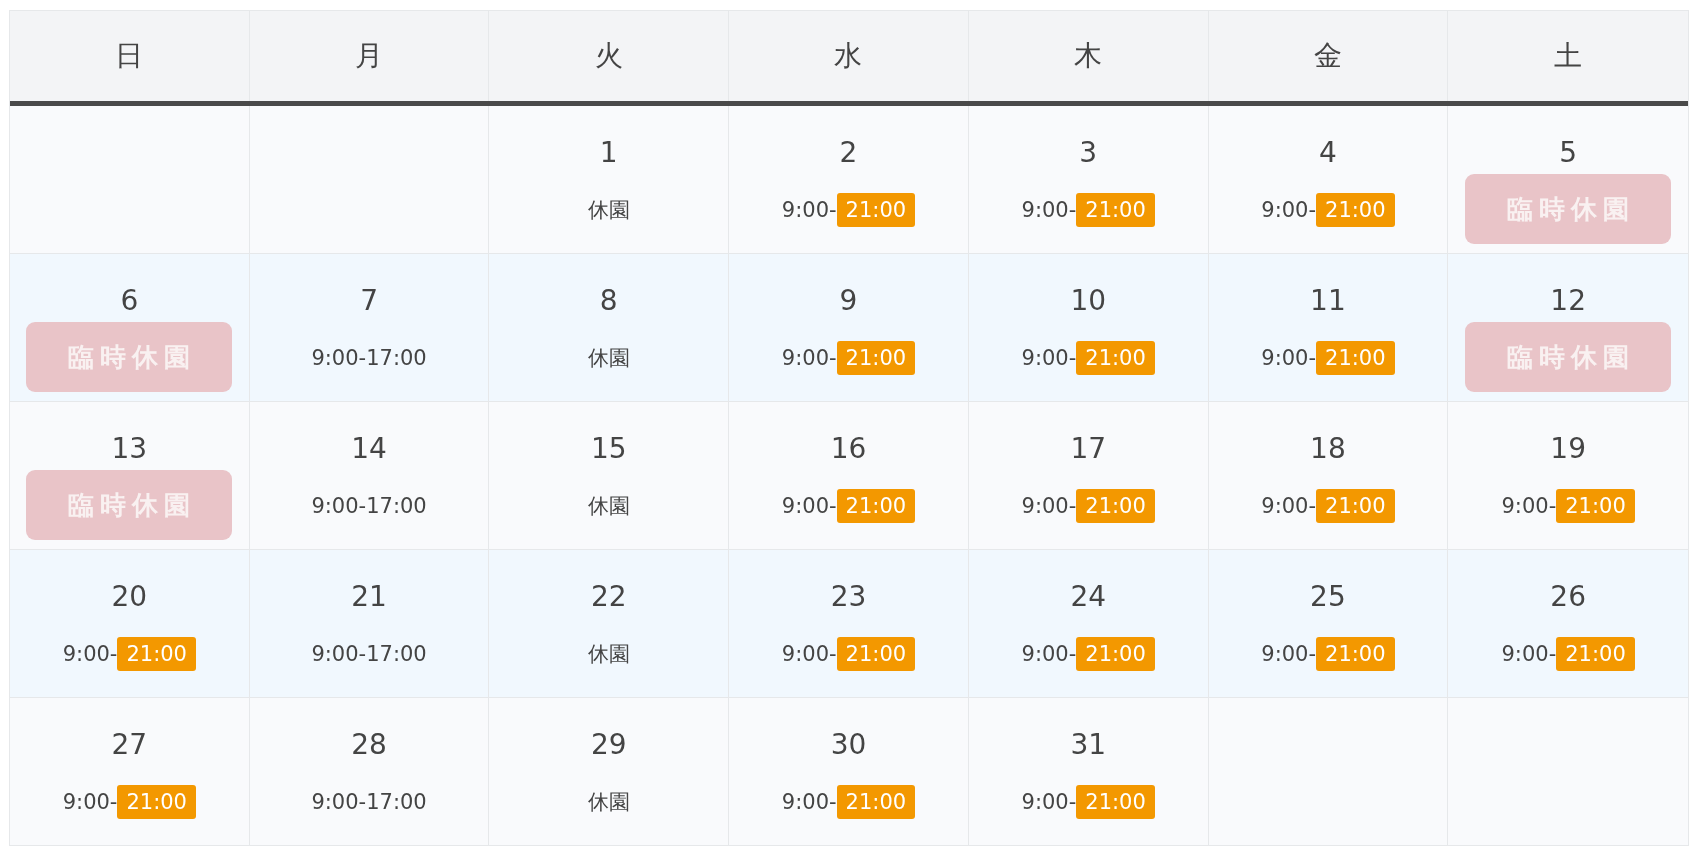 The image size is (1696, 864). Describe the element at coordinates (129, 597) in the screenshot. I see `date-number: 20` at that location.